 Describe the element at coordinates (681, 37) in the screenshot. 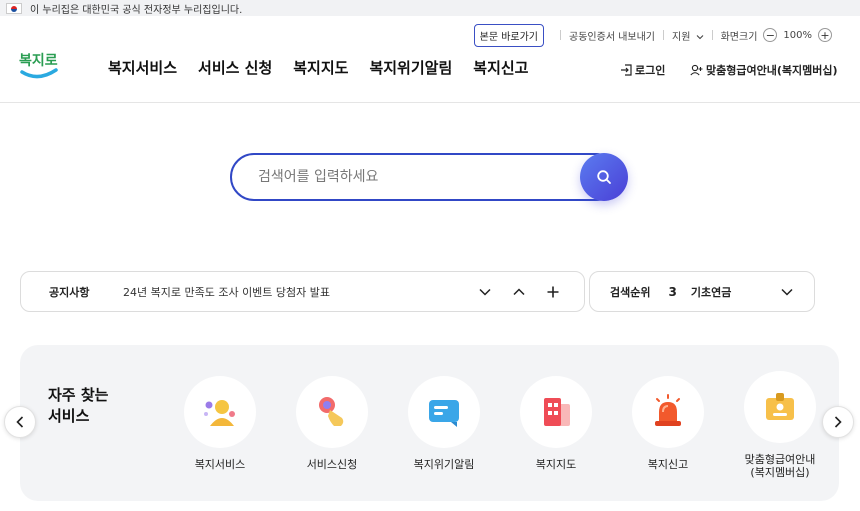

I see `support-label: 지원` at that location.